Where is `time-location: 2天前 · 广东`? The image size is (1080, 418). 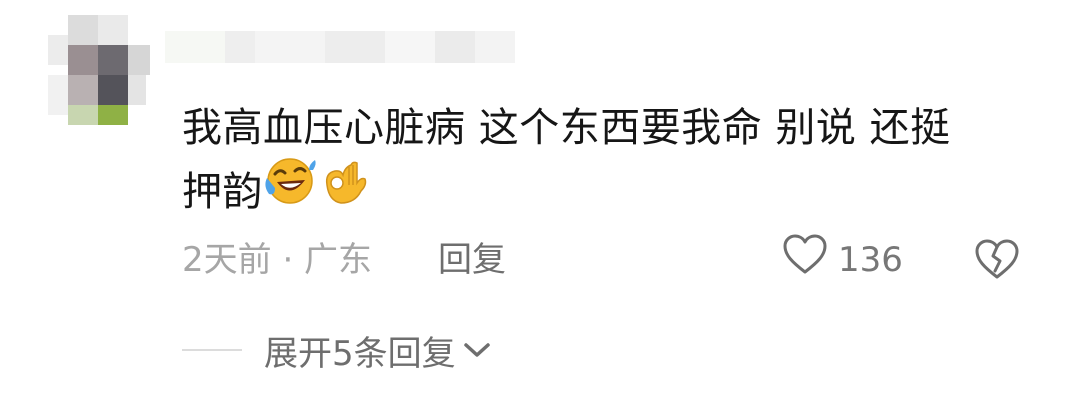 time-location: 2天前 · 广东 is located at coordinates (277, 260).